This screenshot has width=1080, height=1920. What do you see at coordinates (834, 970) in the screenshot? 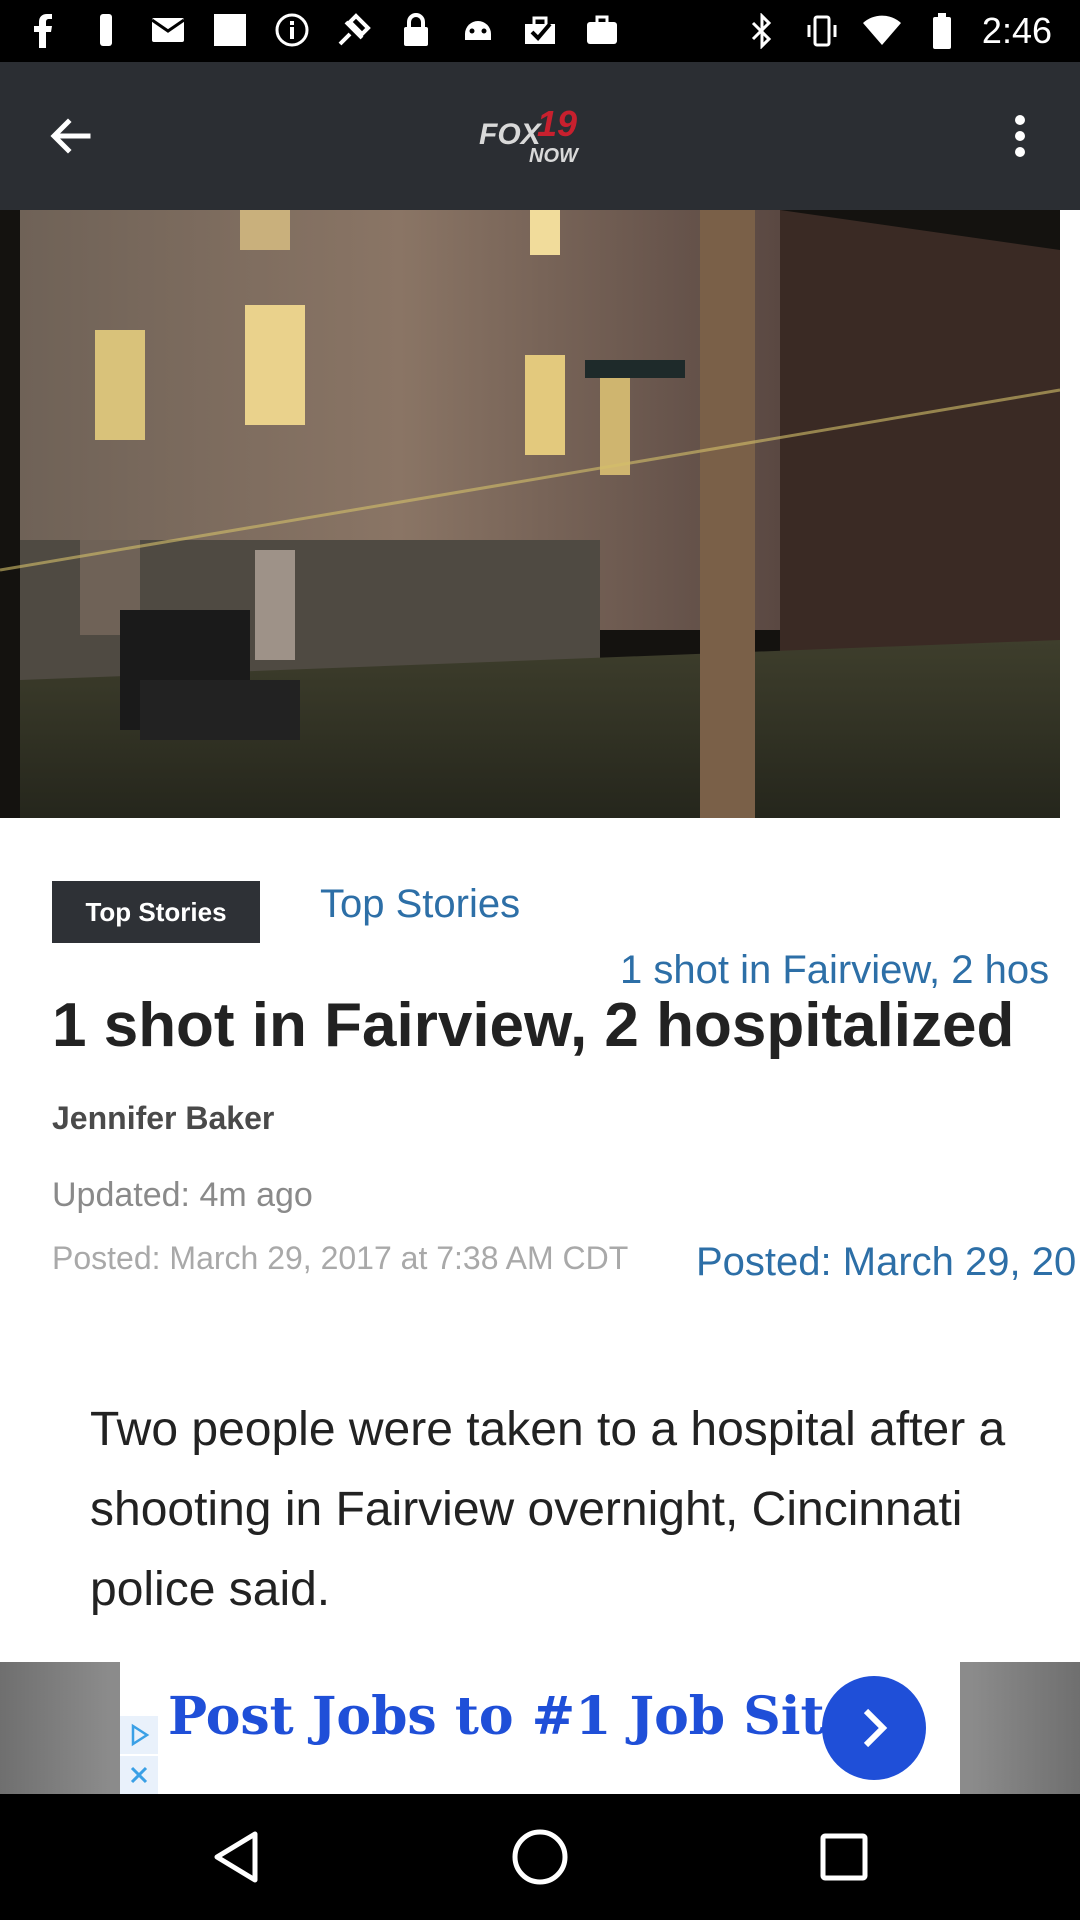
I see `overflow-title-link: 1 shot in Fairview, 2 hos` at bounding box center [834, 970].